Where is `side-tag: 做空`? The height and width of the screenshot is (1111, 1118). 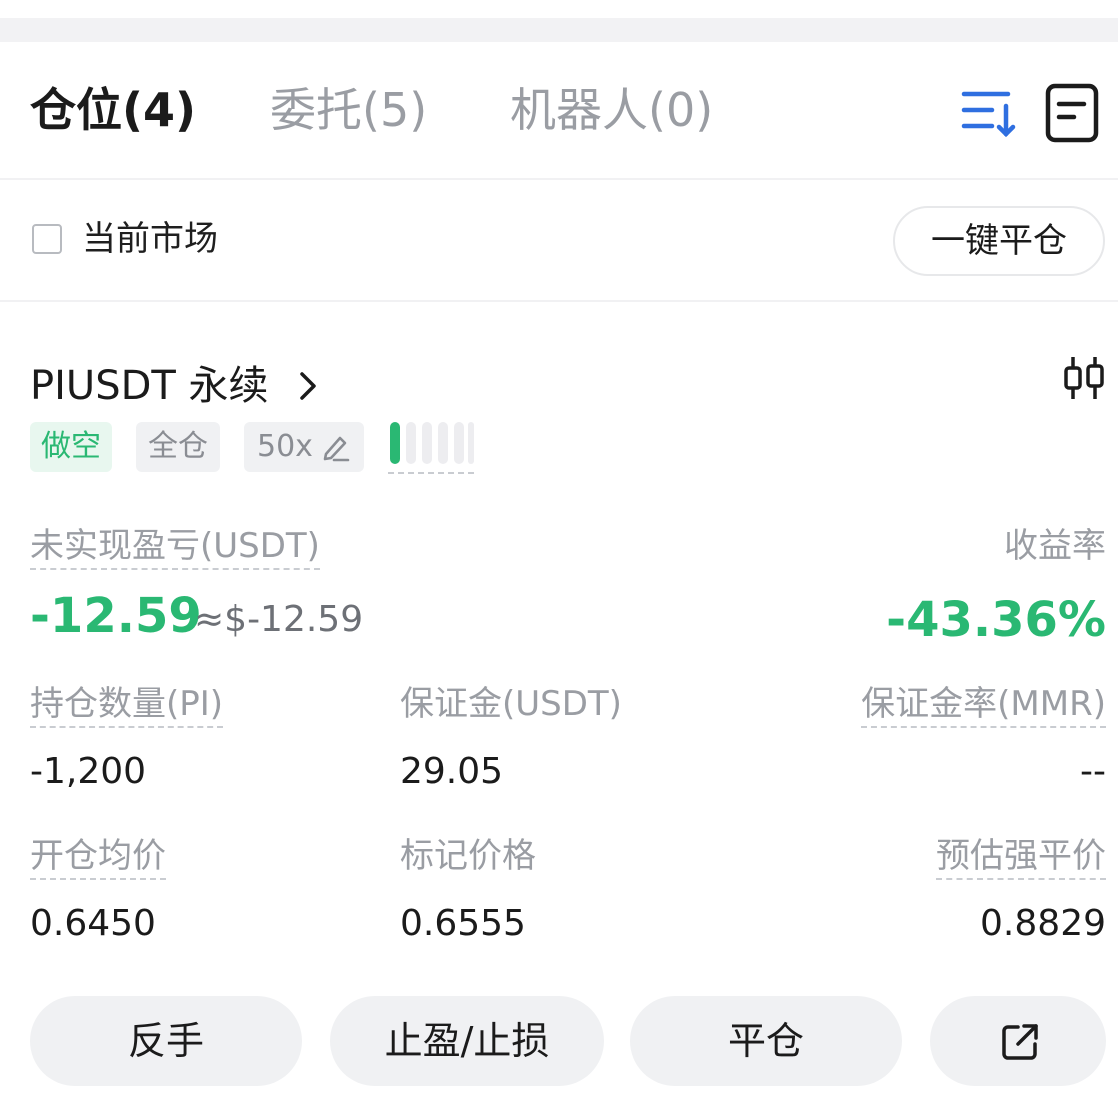
side-tag: 做空 is located at coordinates (71, 447).